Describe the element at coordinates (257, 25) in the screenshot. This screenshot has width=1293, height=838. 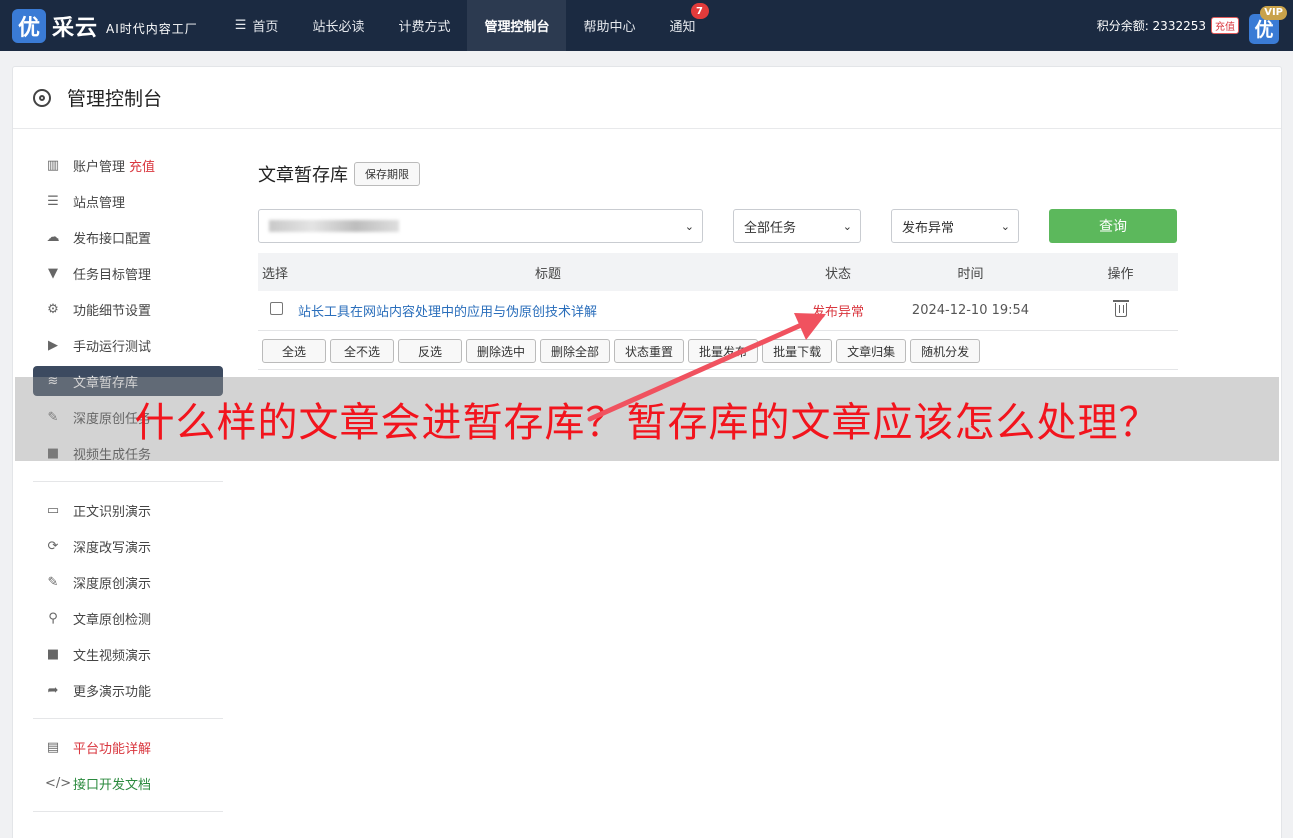
I see `nav-item-home: ☰ 首页` at that location.